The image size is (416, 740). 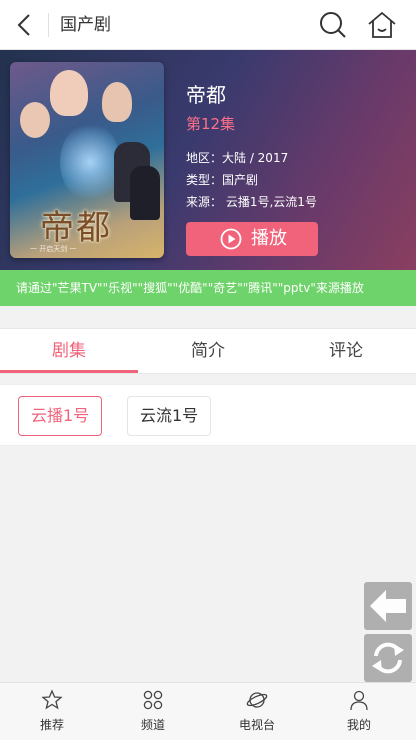 I want to click on source-button-yunbo: 云播1号, so click(x=60, y=416).